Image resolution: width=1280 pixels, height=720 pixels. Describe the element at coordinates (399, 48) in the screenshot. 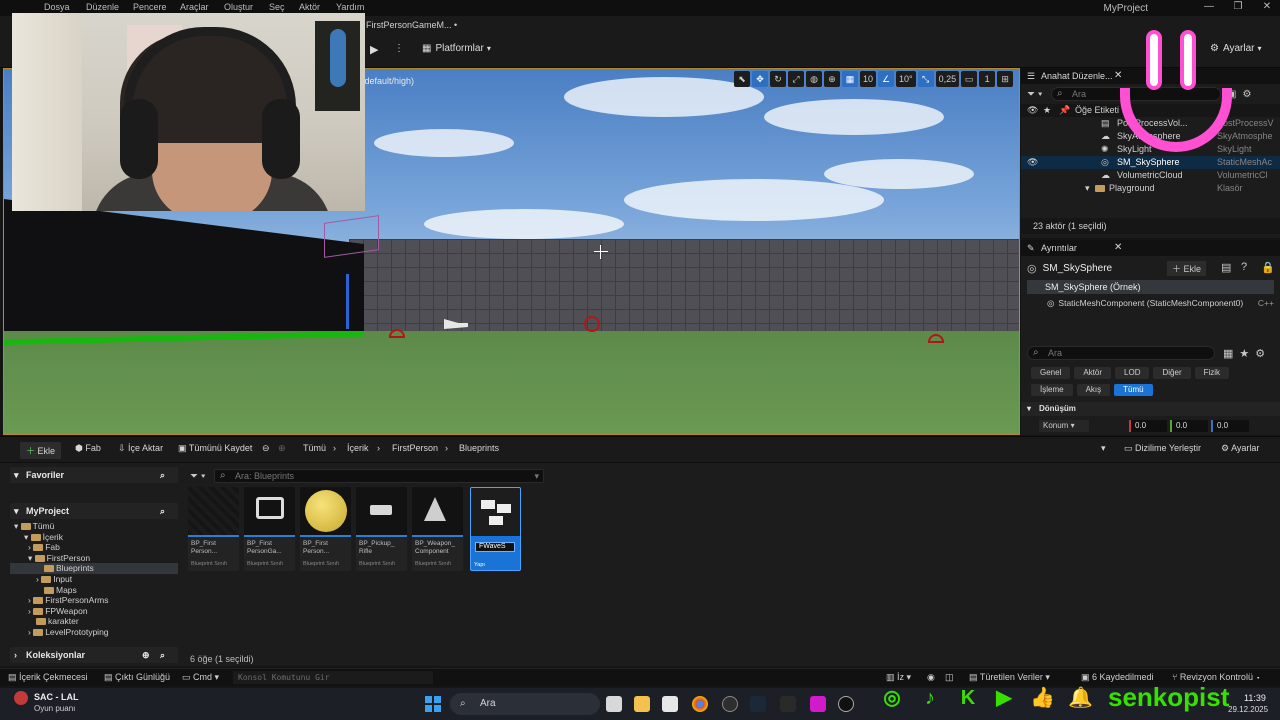

I see `more-options-icon: ⋮` at that location.